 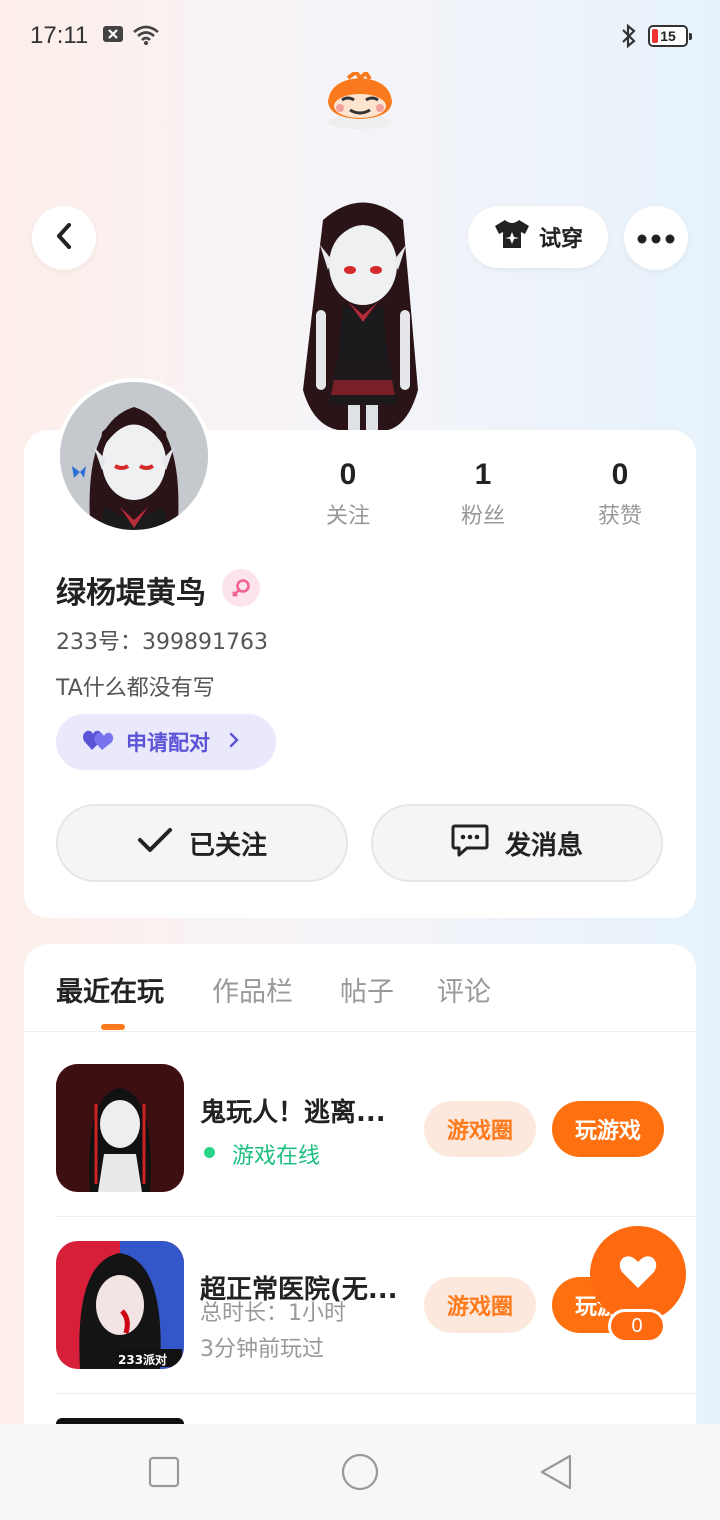 I want to click on more-dots-icon, so click(x=656, y=238).